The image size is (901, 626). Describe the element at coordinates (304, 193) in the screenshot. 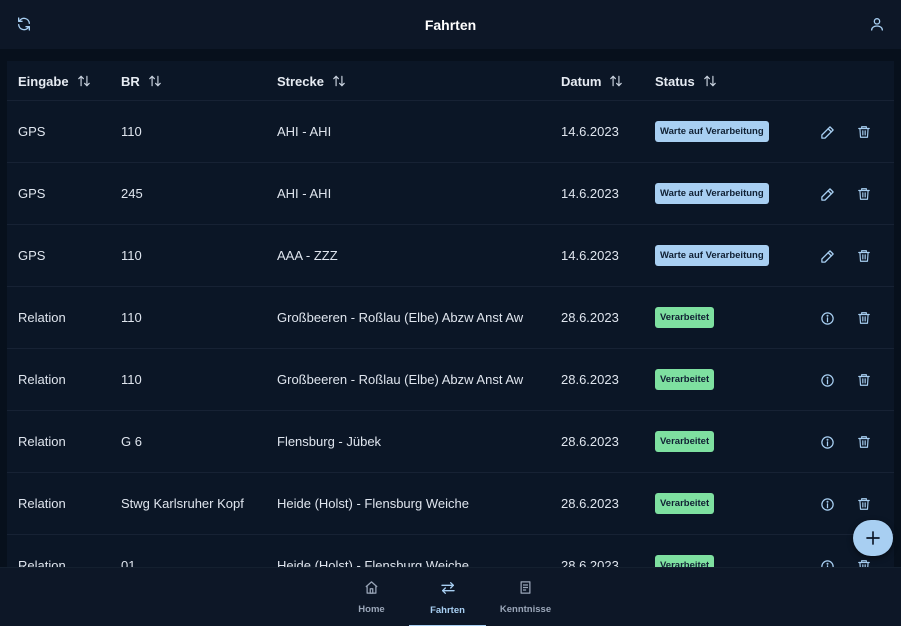

I see `cell-strecke: AHI - AHI` at that location.